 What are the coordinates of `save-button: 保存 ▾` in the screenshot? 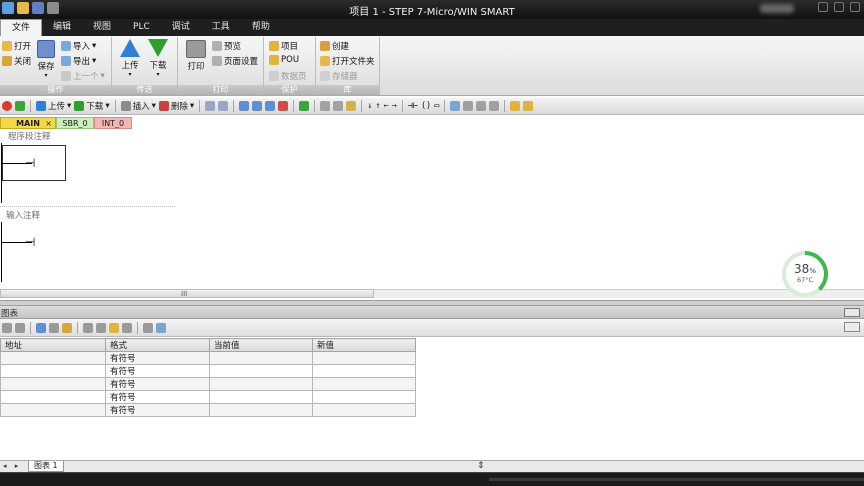 It's located at (46, 59).